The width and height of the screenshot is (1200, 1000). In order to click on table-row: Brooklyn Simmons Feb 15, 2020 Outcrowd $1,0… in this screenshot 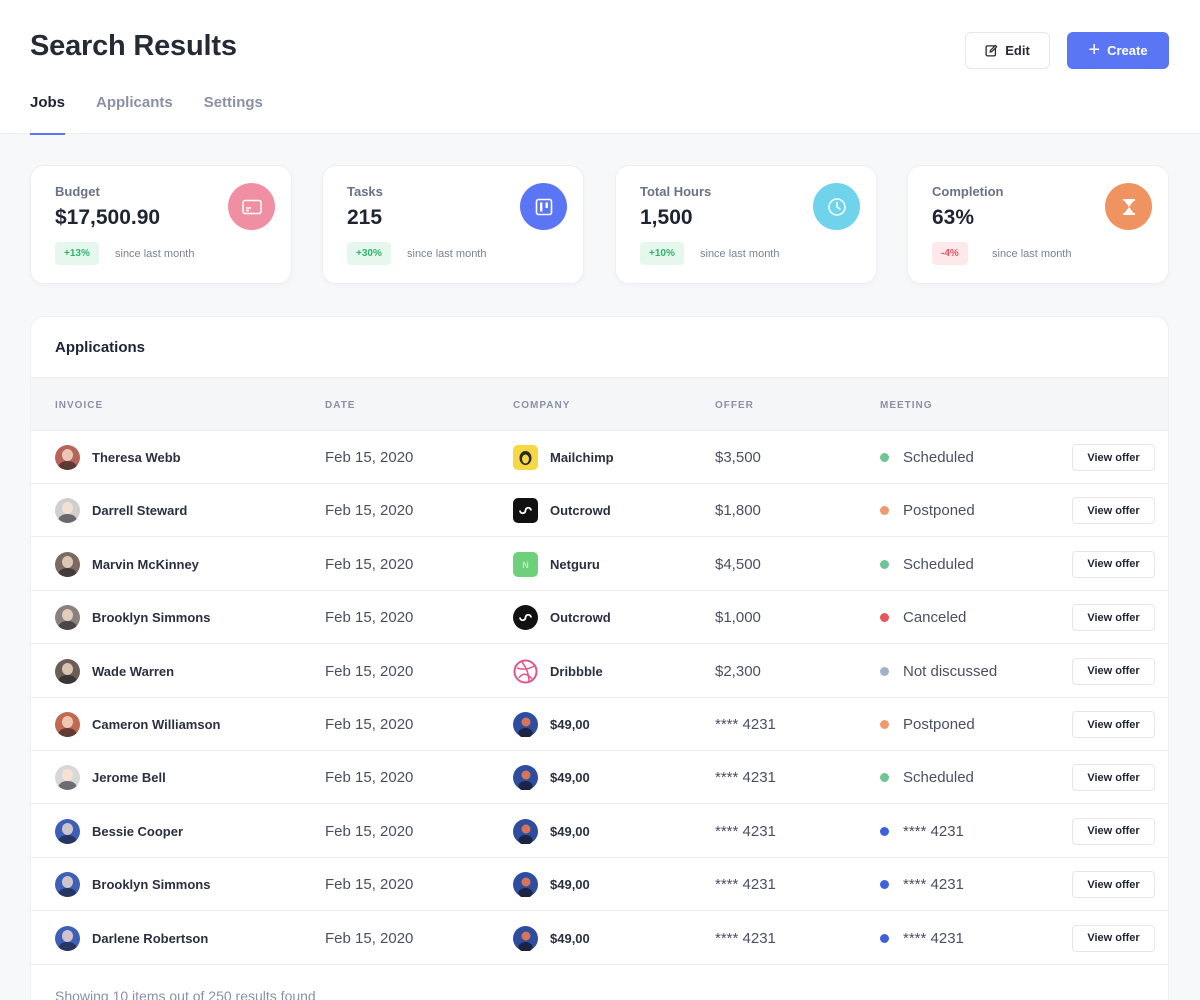, I will do `click(599, 618)`.